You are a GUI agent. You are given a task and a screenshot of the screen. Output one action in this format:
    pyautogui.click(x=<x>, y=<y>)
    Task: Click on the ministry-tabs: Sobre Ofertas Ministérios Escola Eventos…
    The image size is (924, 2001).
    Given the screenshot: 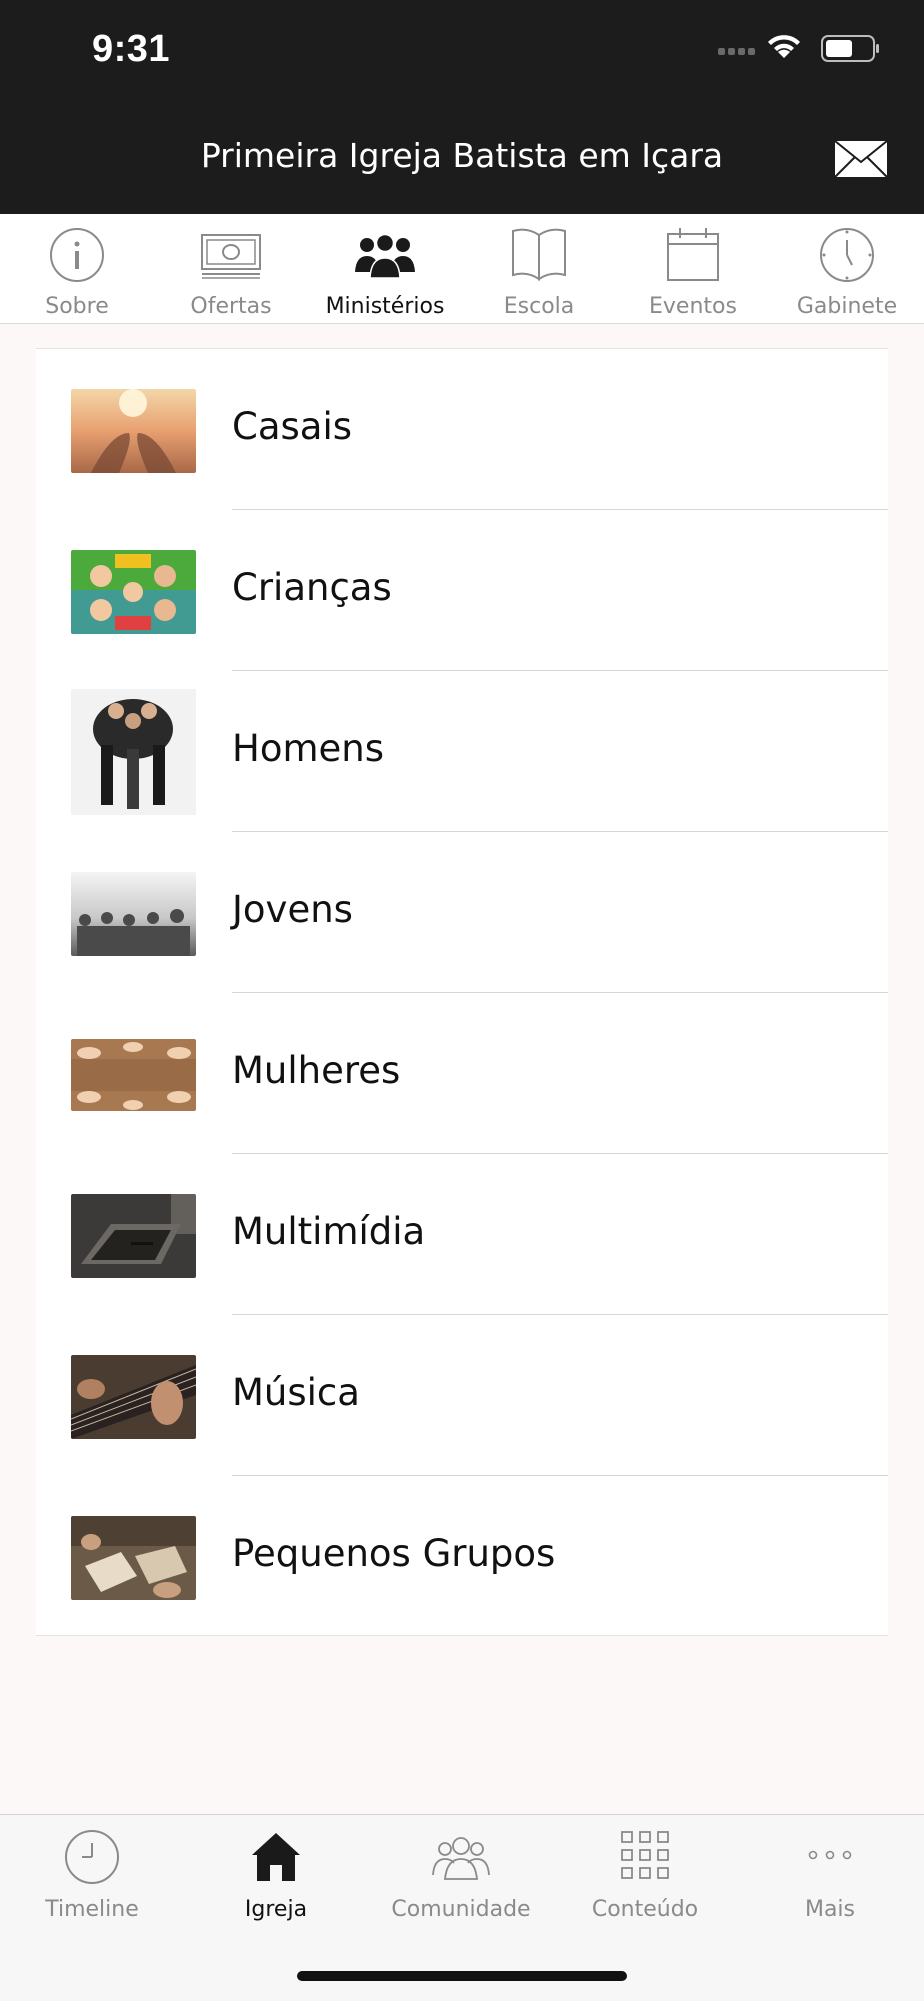 What is the action you would take?
    pyautogui.click(x=462, y=269)
    